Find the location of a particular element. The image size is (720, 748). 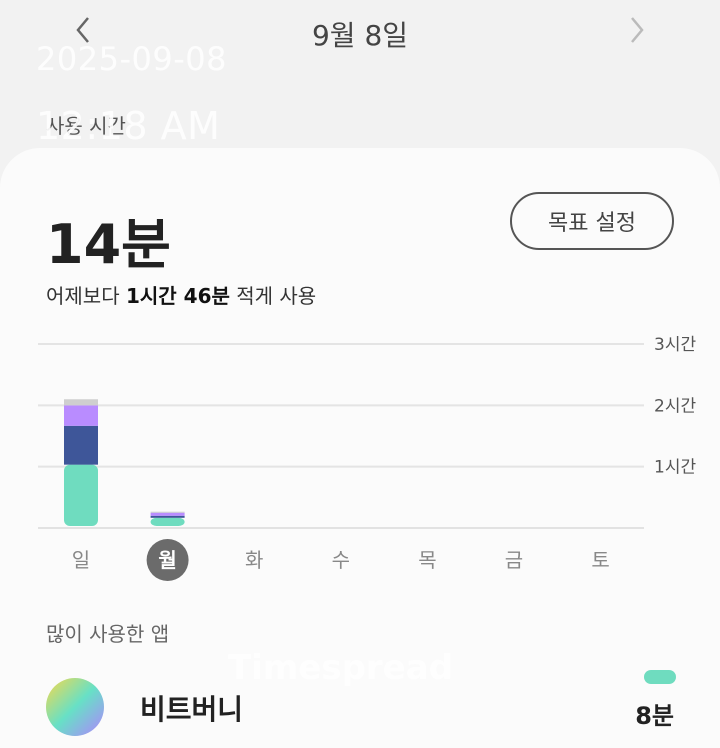

timestamp-date-overlay: 2025-09-08 is located at coordinates (131, 59).